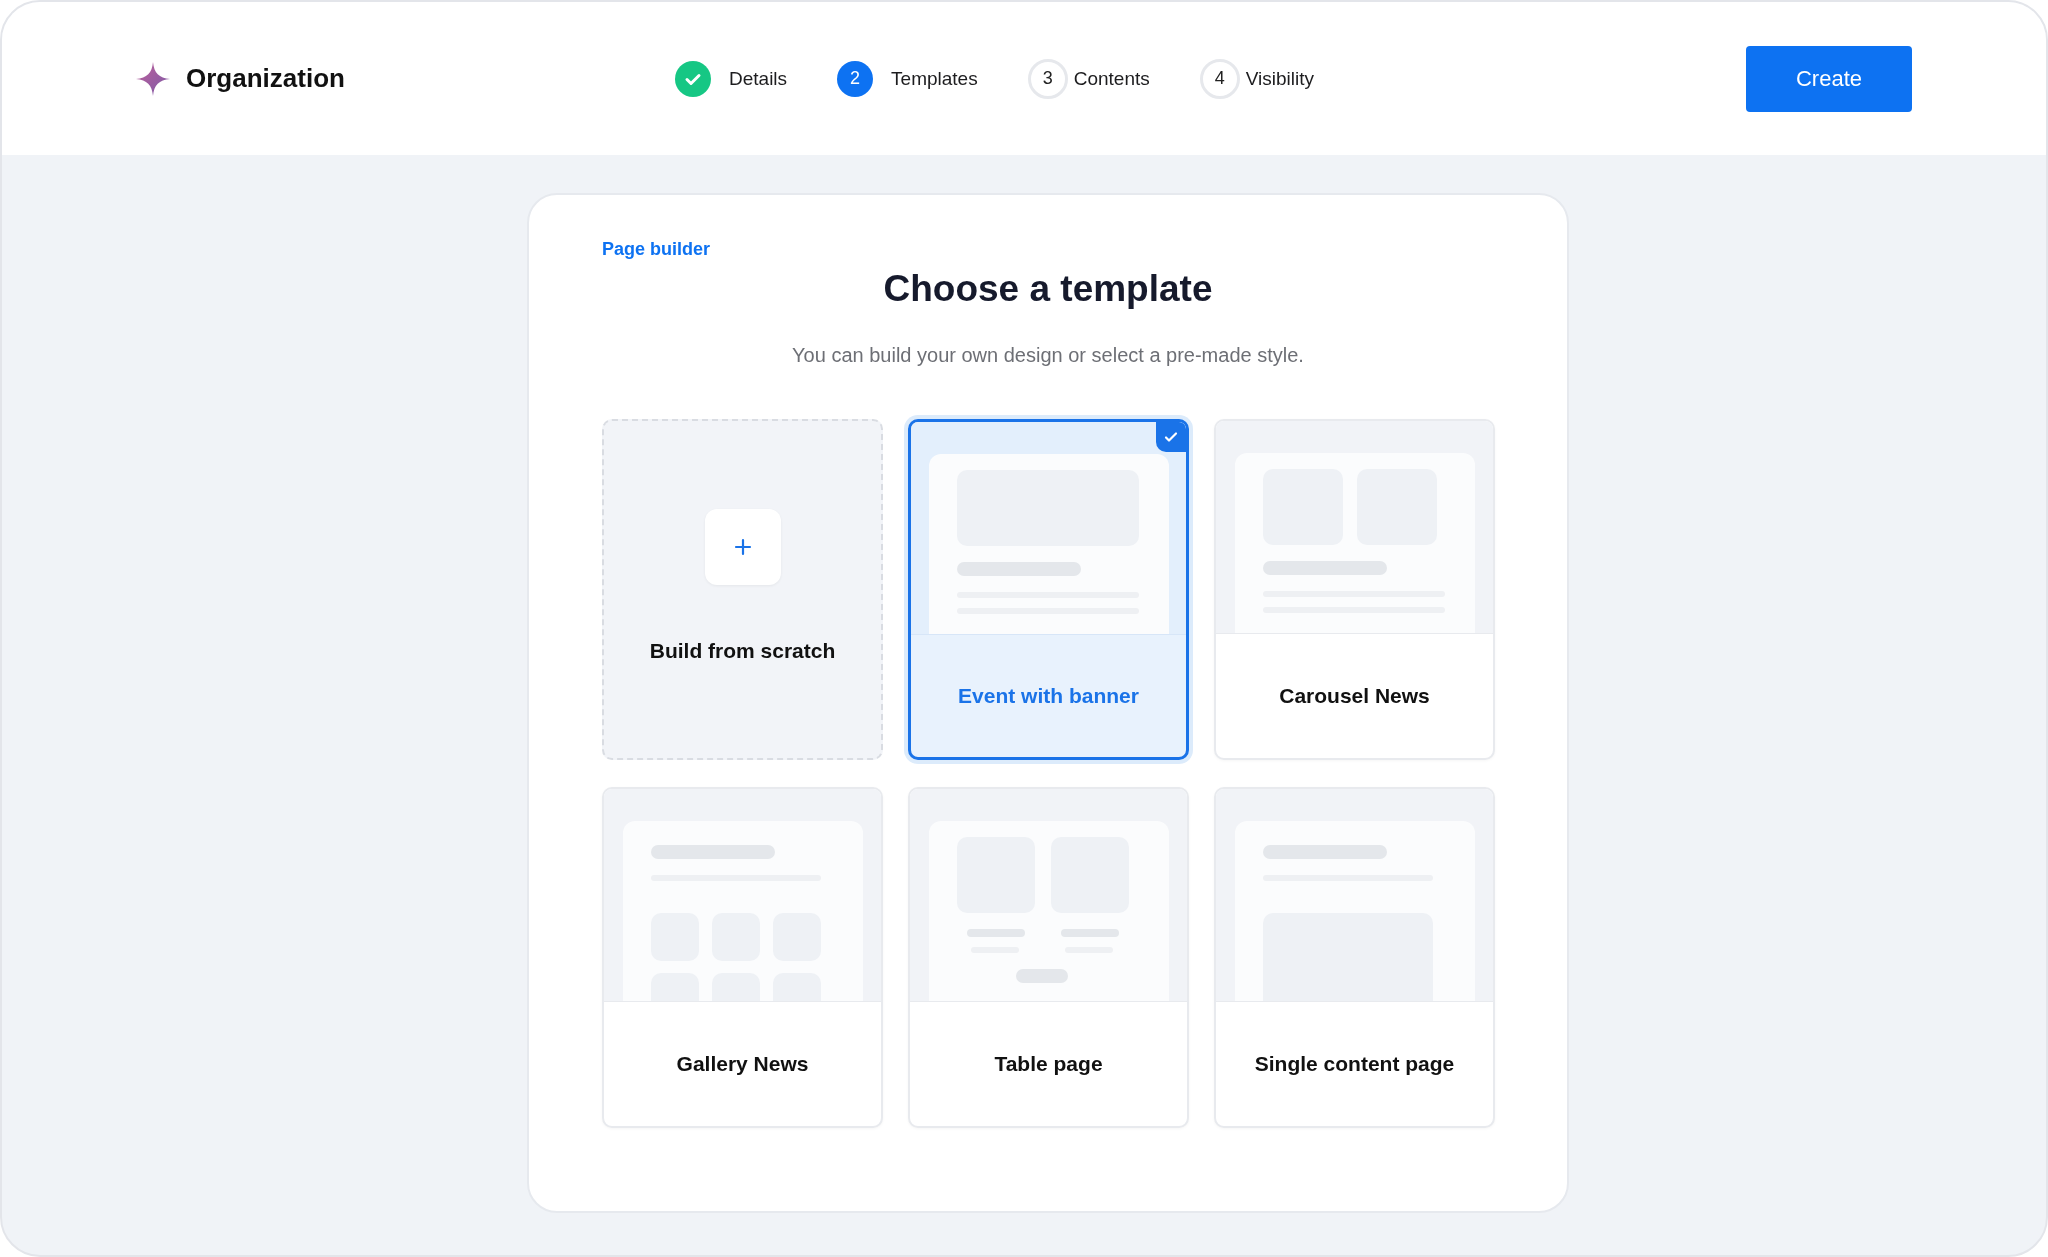 The image size is (2048, 1257). I want to click on create-button: Create, so click(1829, 78).